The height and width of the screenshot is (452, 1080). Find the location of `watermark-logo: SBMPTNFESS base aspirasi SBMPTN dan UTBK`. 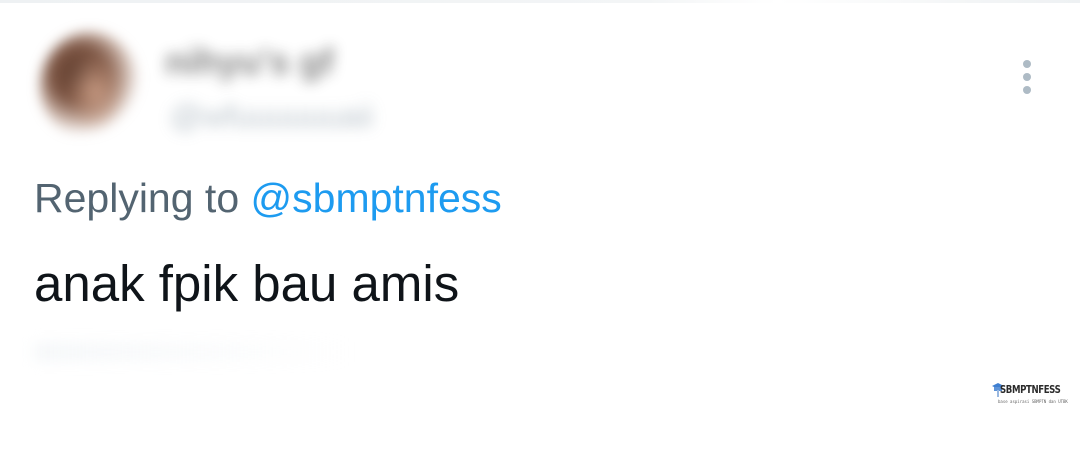

watermark-logo: SBMPTNFESS base aspirasi SBMPTN dan UTBK is located at coordinates (1030, 394).